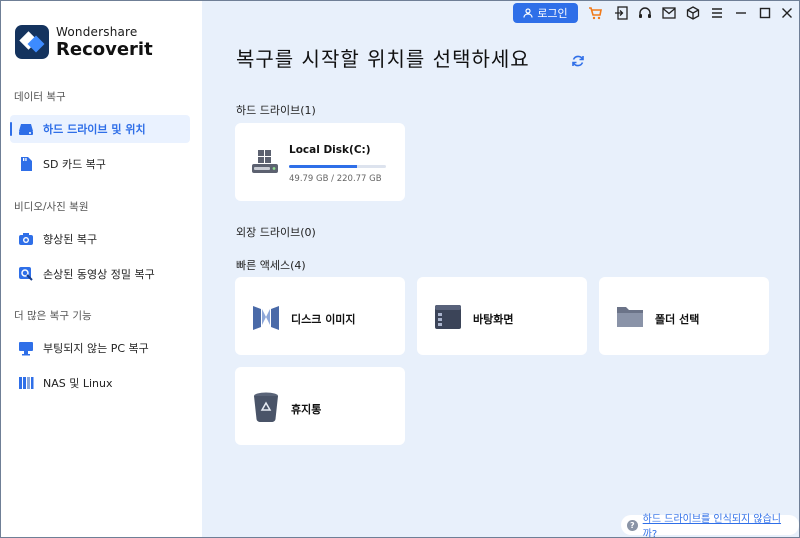 The image size is (800, 538). What do you see at coordinates (266, 407) in the screenshot?
I see `recycle-bin-icon` at bounding box center [266, 407].